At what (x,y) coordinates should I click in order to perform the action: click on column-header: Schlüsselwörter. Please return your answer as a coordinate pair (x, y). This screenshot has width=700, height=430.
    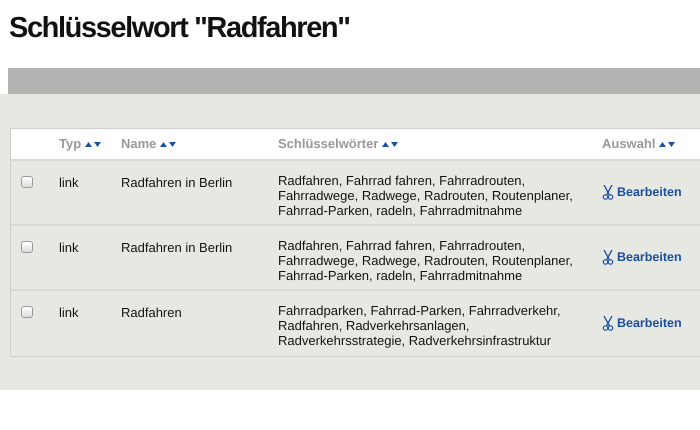
    Looking at the image, I should click on (328, 144).